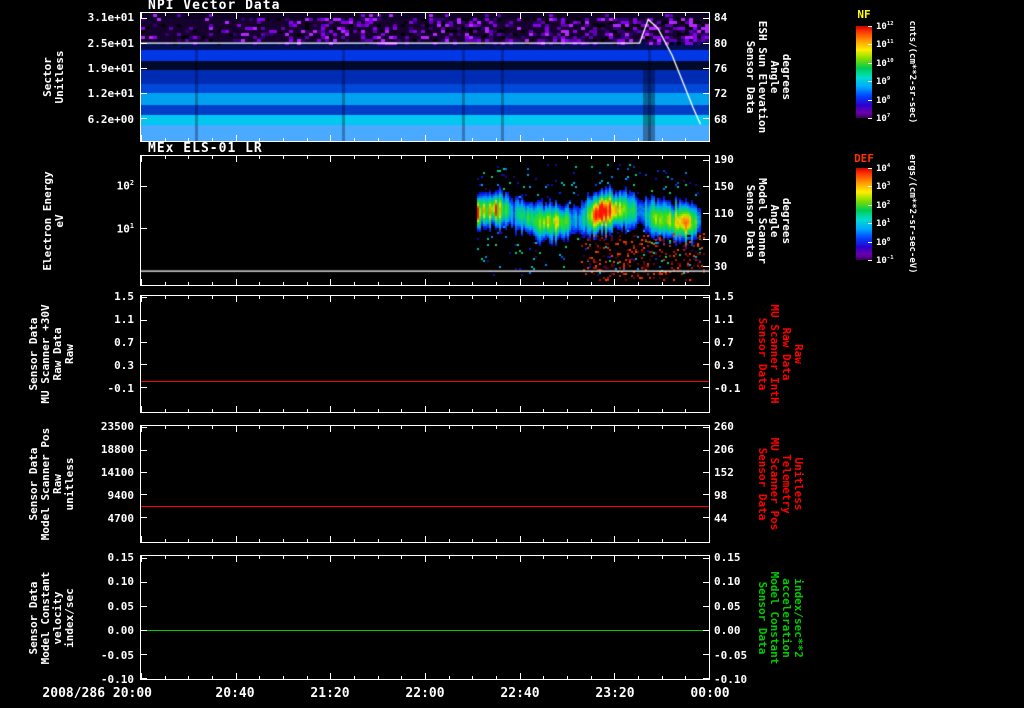 The height and width of the screenshot is (708, 1024). What do you see at coordinates (727, 630) in the screenshot?
I see `y2-tick-label: 0.00` at bounding box center [727, 630].